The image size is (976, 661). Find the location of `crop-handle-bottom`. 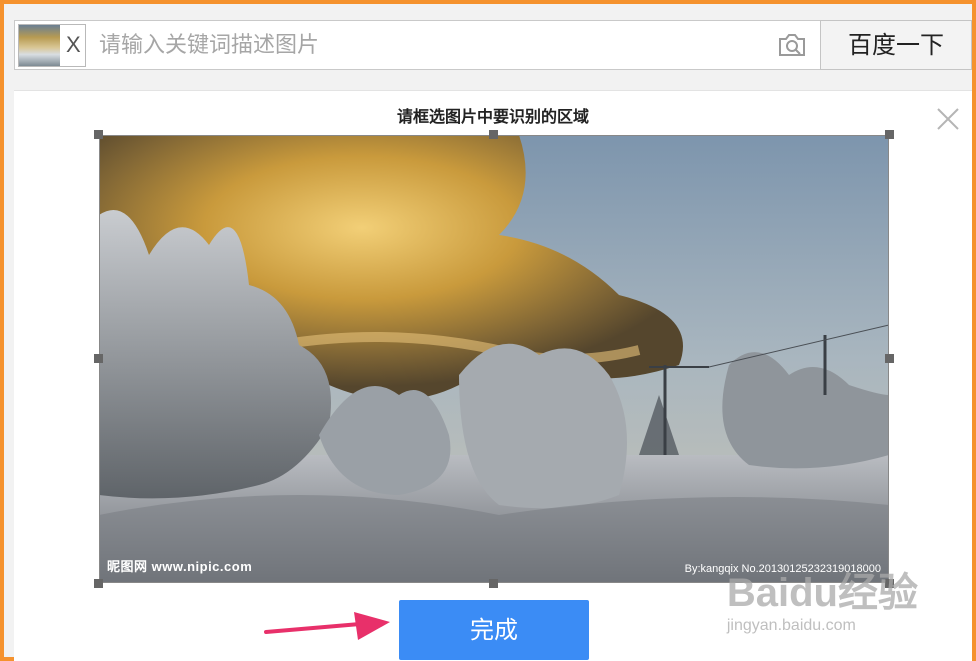

crop-handle-bottom is located at coordinates (493, 583).